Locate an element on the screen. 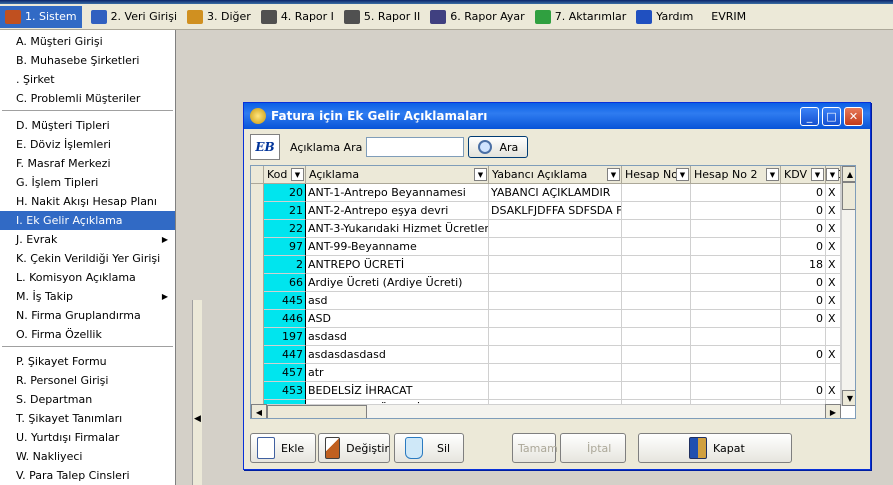 This screenshot has height=485, width=893. horizontal-scrollbar: ◀ ▶ is located at coordinates (546, 411).